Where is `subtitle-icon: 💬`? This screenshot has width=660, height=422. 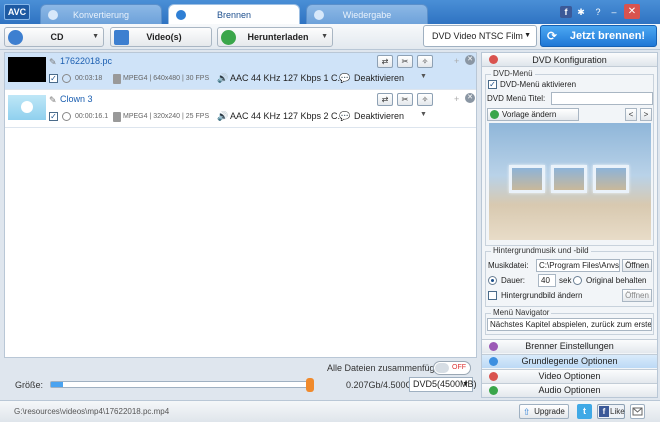 subtitle-icon: 💬 is located at coordinates (345, 116).